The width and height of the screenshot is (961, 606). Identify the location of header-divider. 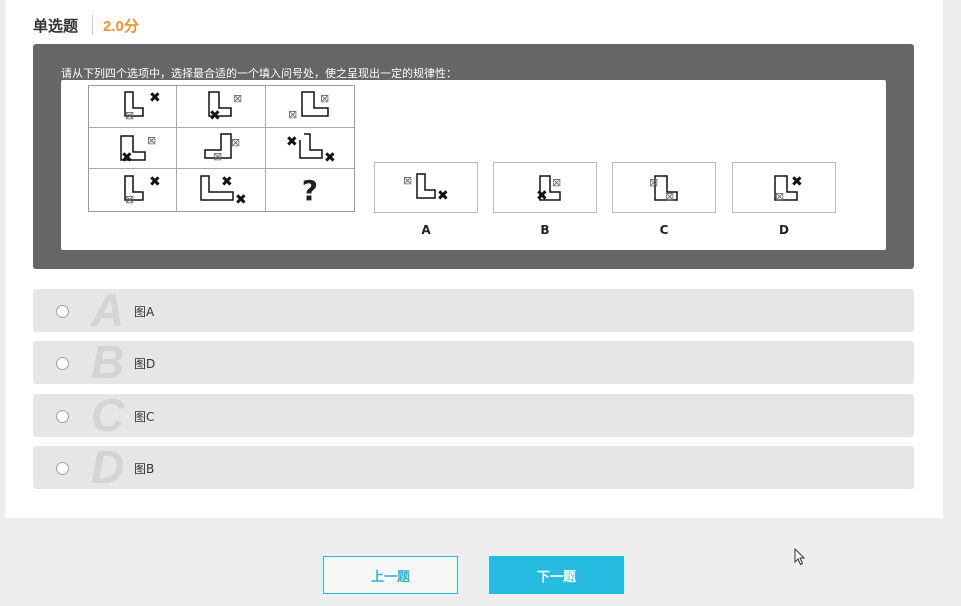
(93, 25).